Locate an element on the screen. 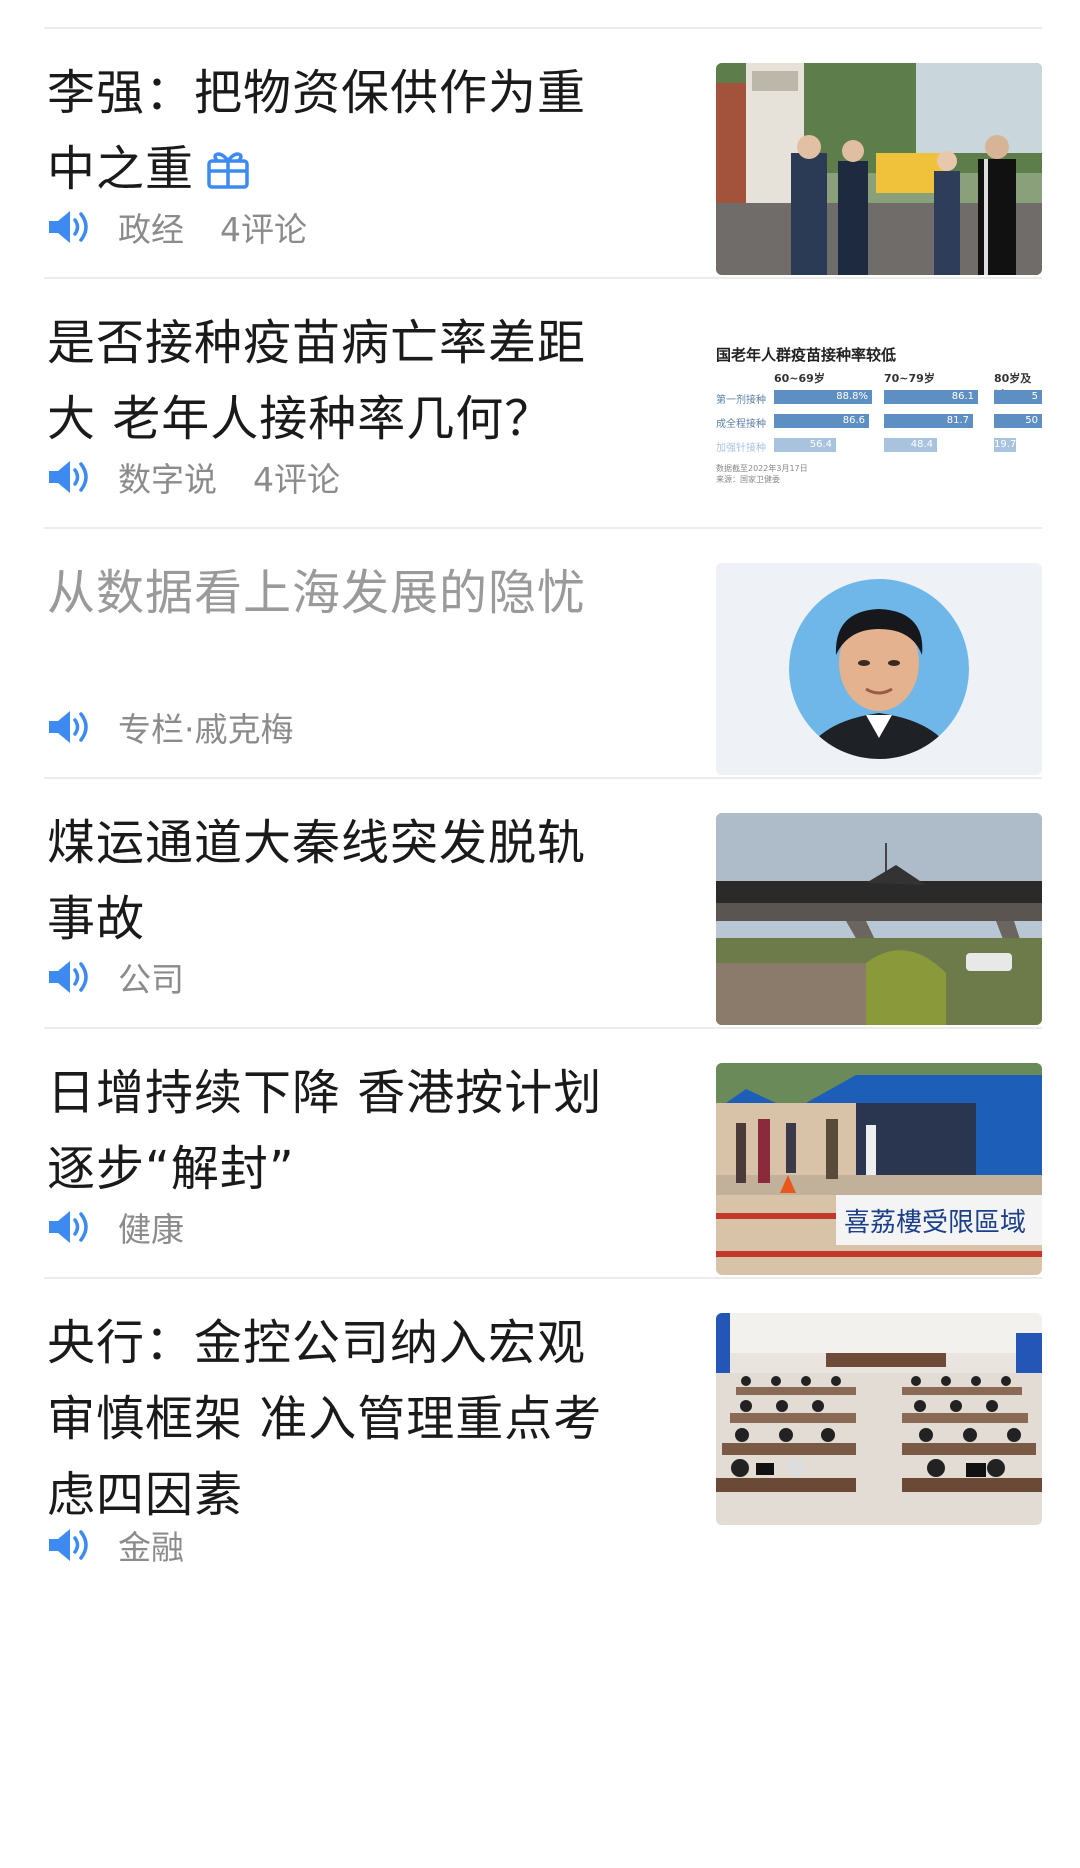  photo-conference-hall is located at coordinates (879, 1419).